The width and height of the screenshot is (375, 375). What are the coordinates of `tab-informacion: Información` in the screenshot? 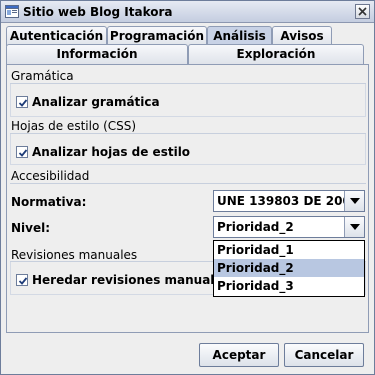 It's located at (97, 54).